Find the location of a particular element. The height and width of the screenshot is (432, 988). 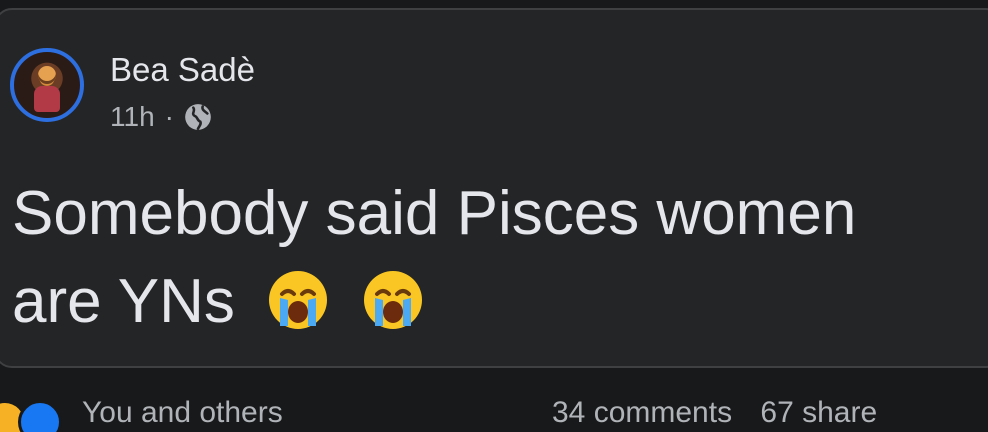

author-name: Bea Sadè is located at coordinates (182, 70).